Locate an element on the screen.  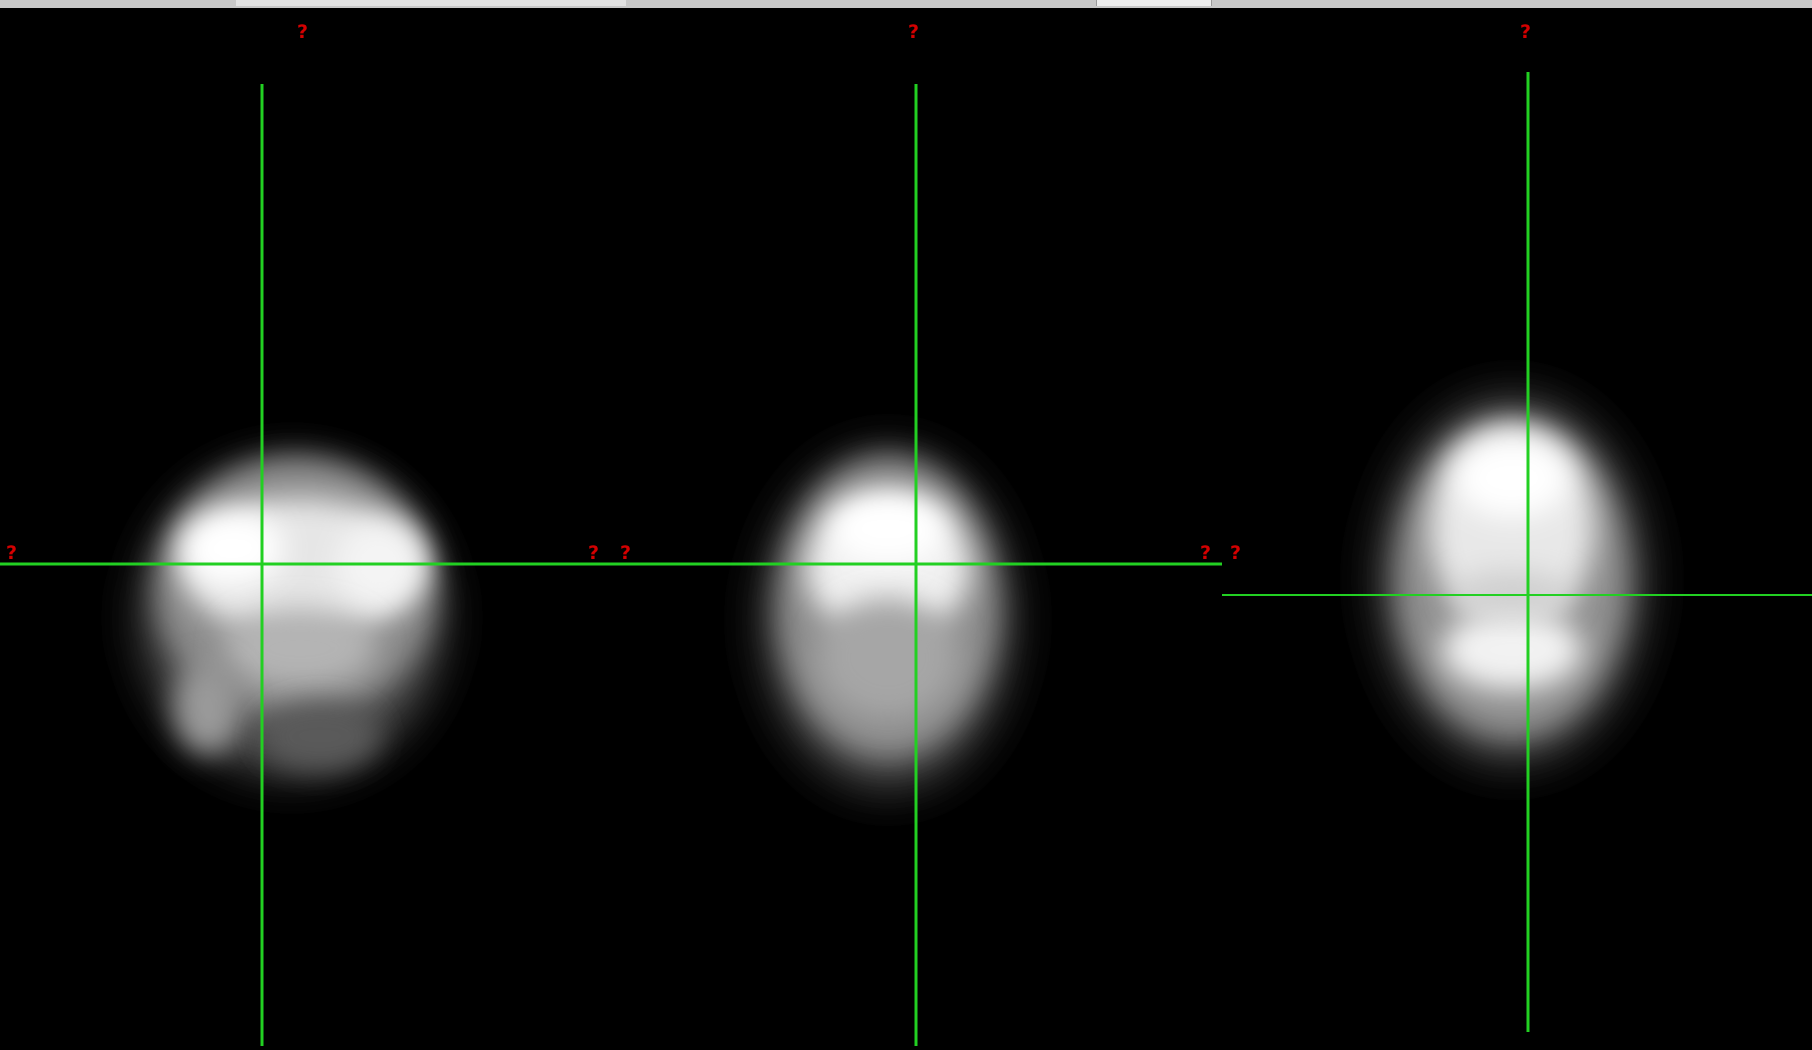
sagittal-top-orientation-marker: ? is located at coordinates (1526, 32).